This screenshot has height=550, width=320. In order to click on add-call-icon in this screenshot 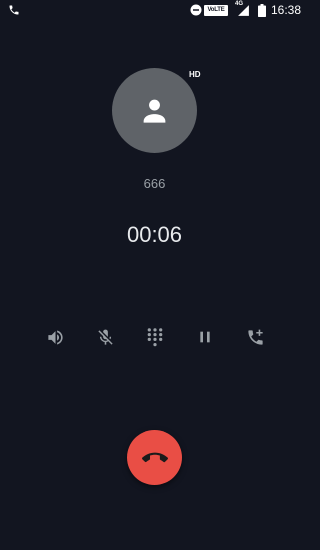, I will do `click(255, 337)`.